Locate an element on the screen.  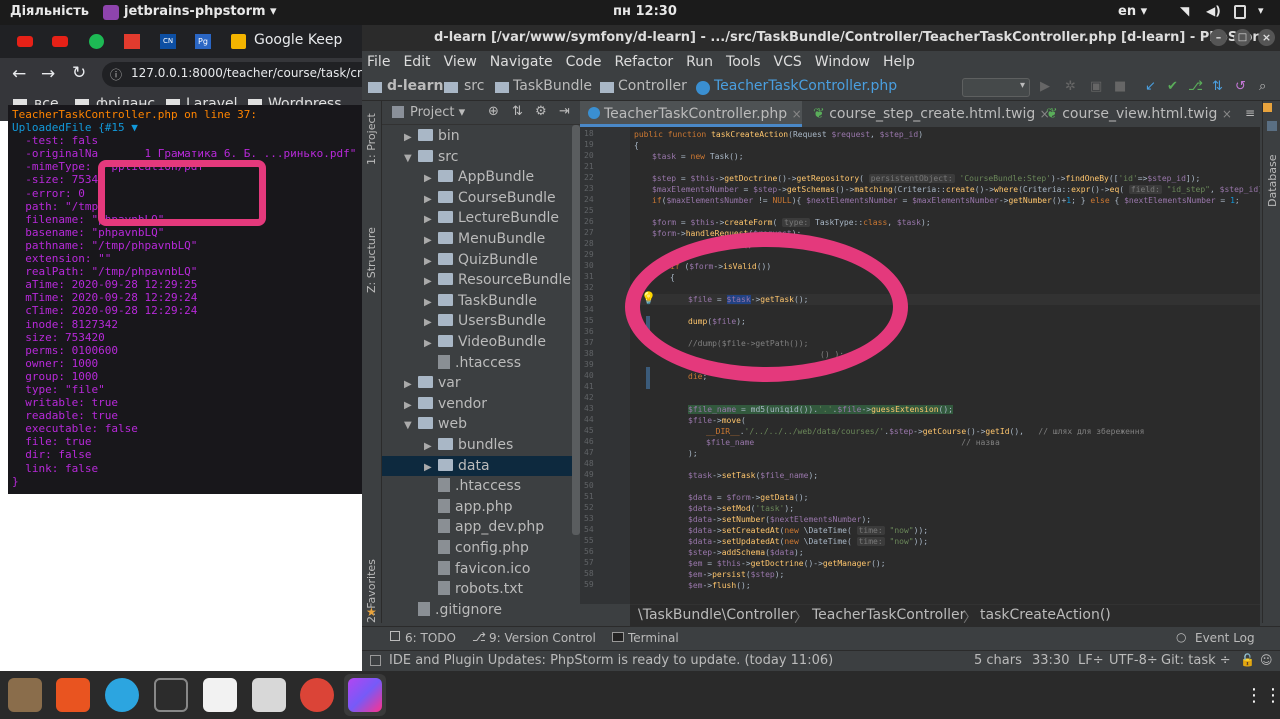
close-tab-icon: × is located at coordinates (797, 114).